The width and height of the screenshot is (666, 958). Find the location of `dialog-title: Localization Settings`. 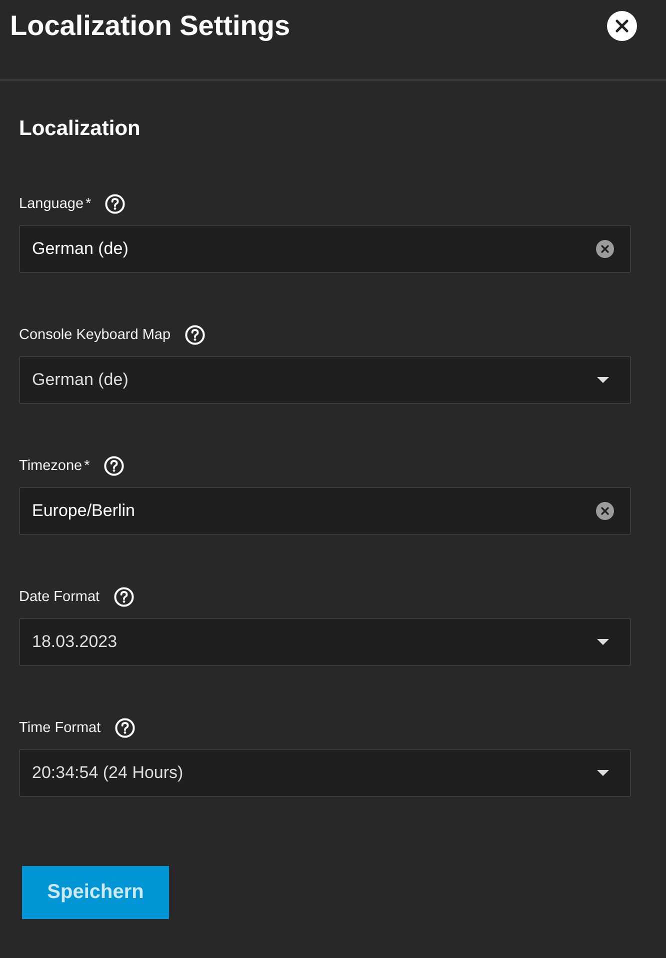

dialog-title: Localization Settings is located at coordinates (150, 26).